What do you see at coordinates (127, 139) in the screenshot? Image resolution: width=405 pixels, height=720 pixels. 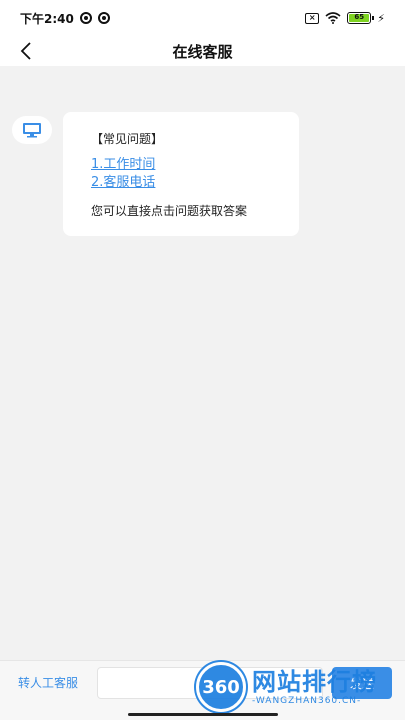 I see `faq-heading: 【常见问题】` at bounding box center [127, 139].